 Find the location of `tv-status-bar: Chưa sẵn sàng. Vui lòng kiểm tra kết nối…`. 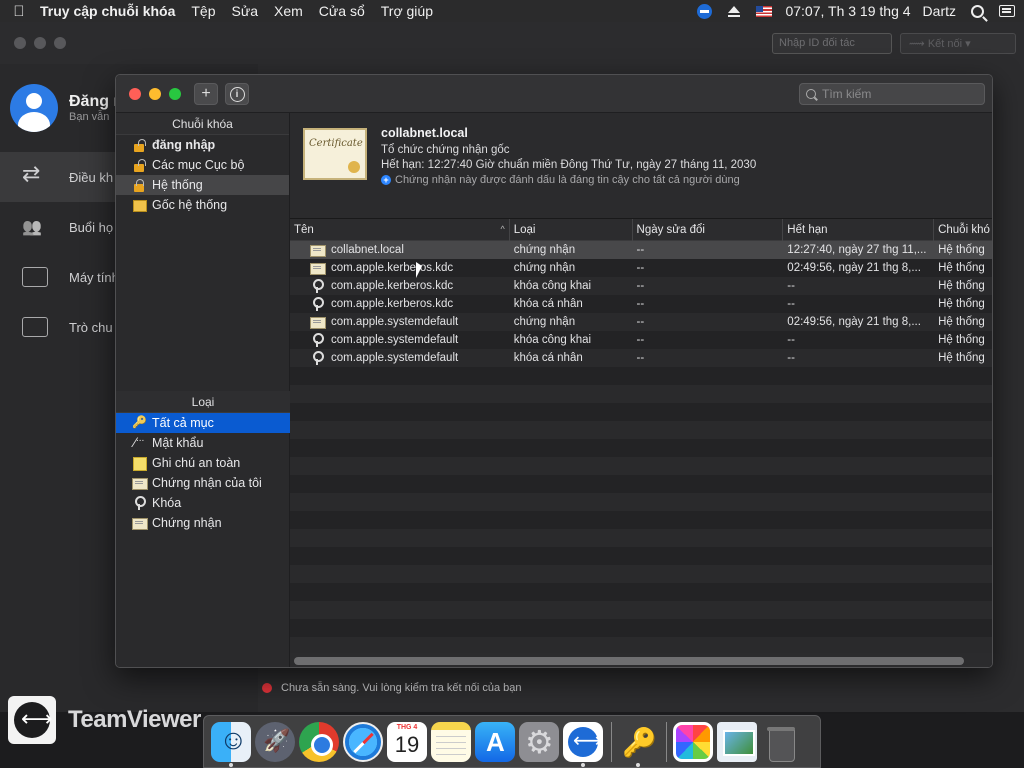

tv-status-bar: Chưa sẵn sàng. Vui lòng kiểm tra kết nối… is located at coordinates (392, 688).